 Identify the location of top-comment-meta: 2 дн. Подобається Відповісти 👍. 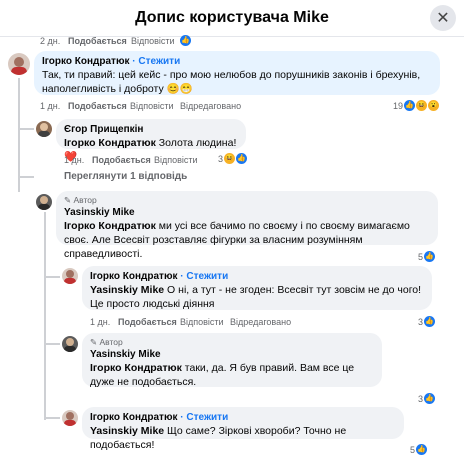
(115, 40).